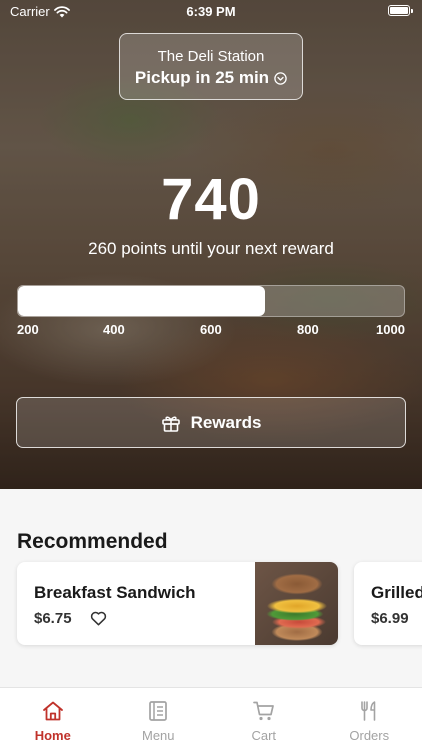 Image resolution: width=422 pixels, height=750 pixels. Describe the element at coordinates (92, 541) in the screenshot. I see `recommended-title: Recommended` at that location.